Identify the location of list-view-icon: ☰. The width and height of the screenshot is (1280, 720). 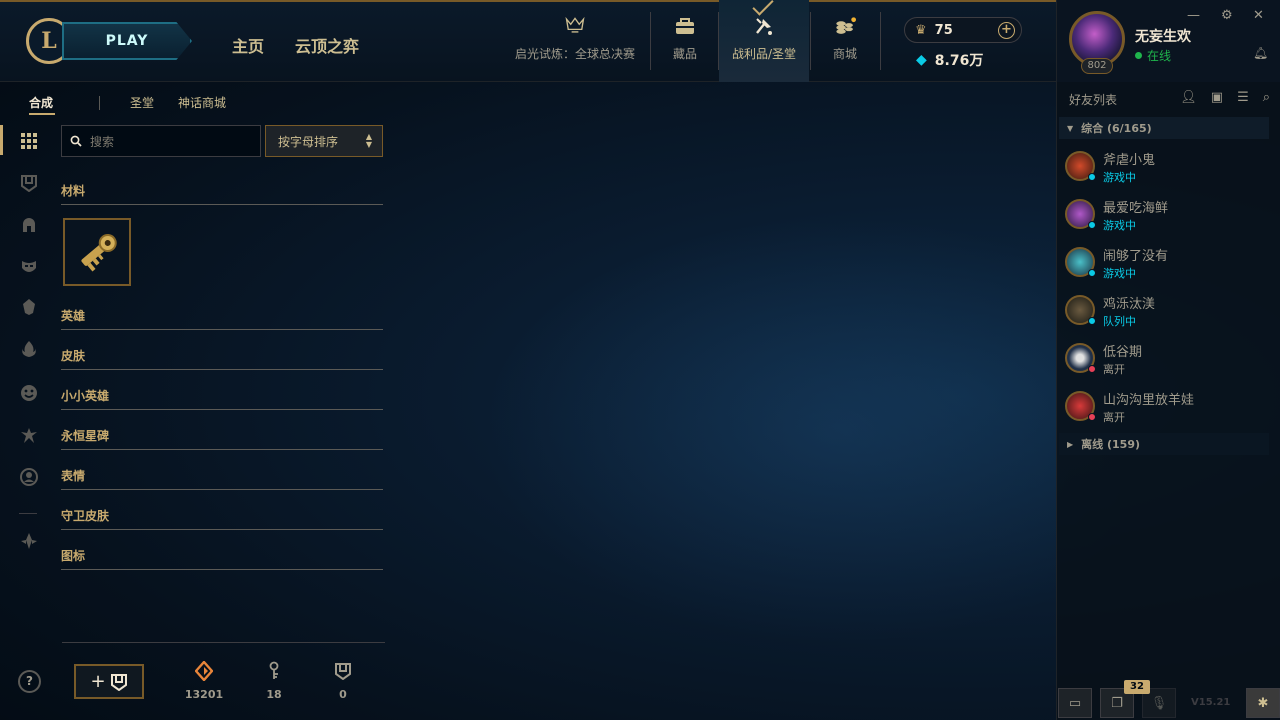
(1243, 97).